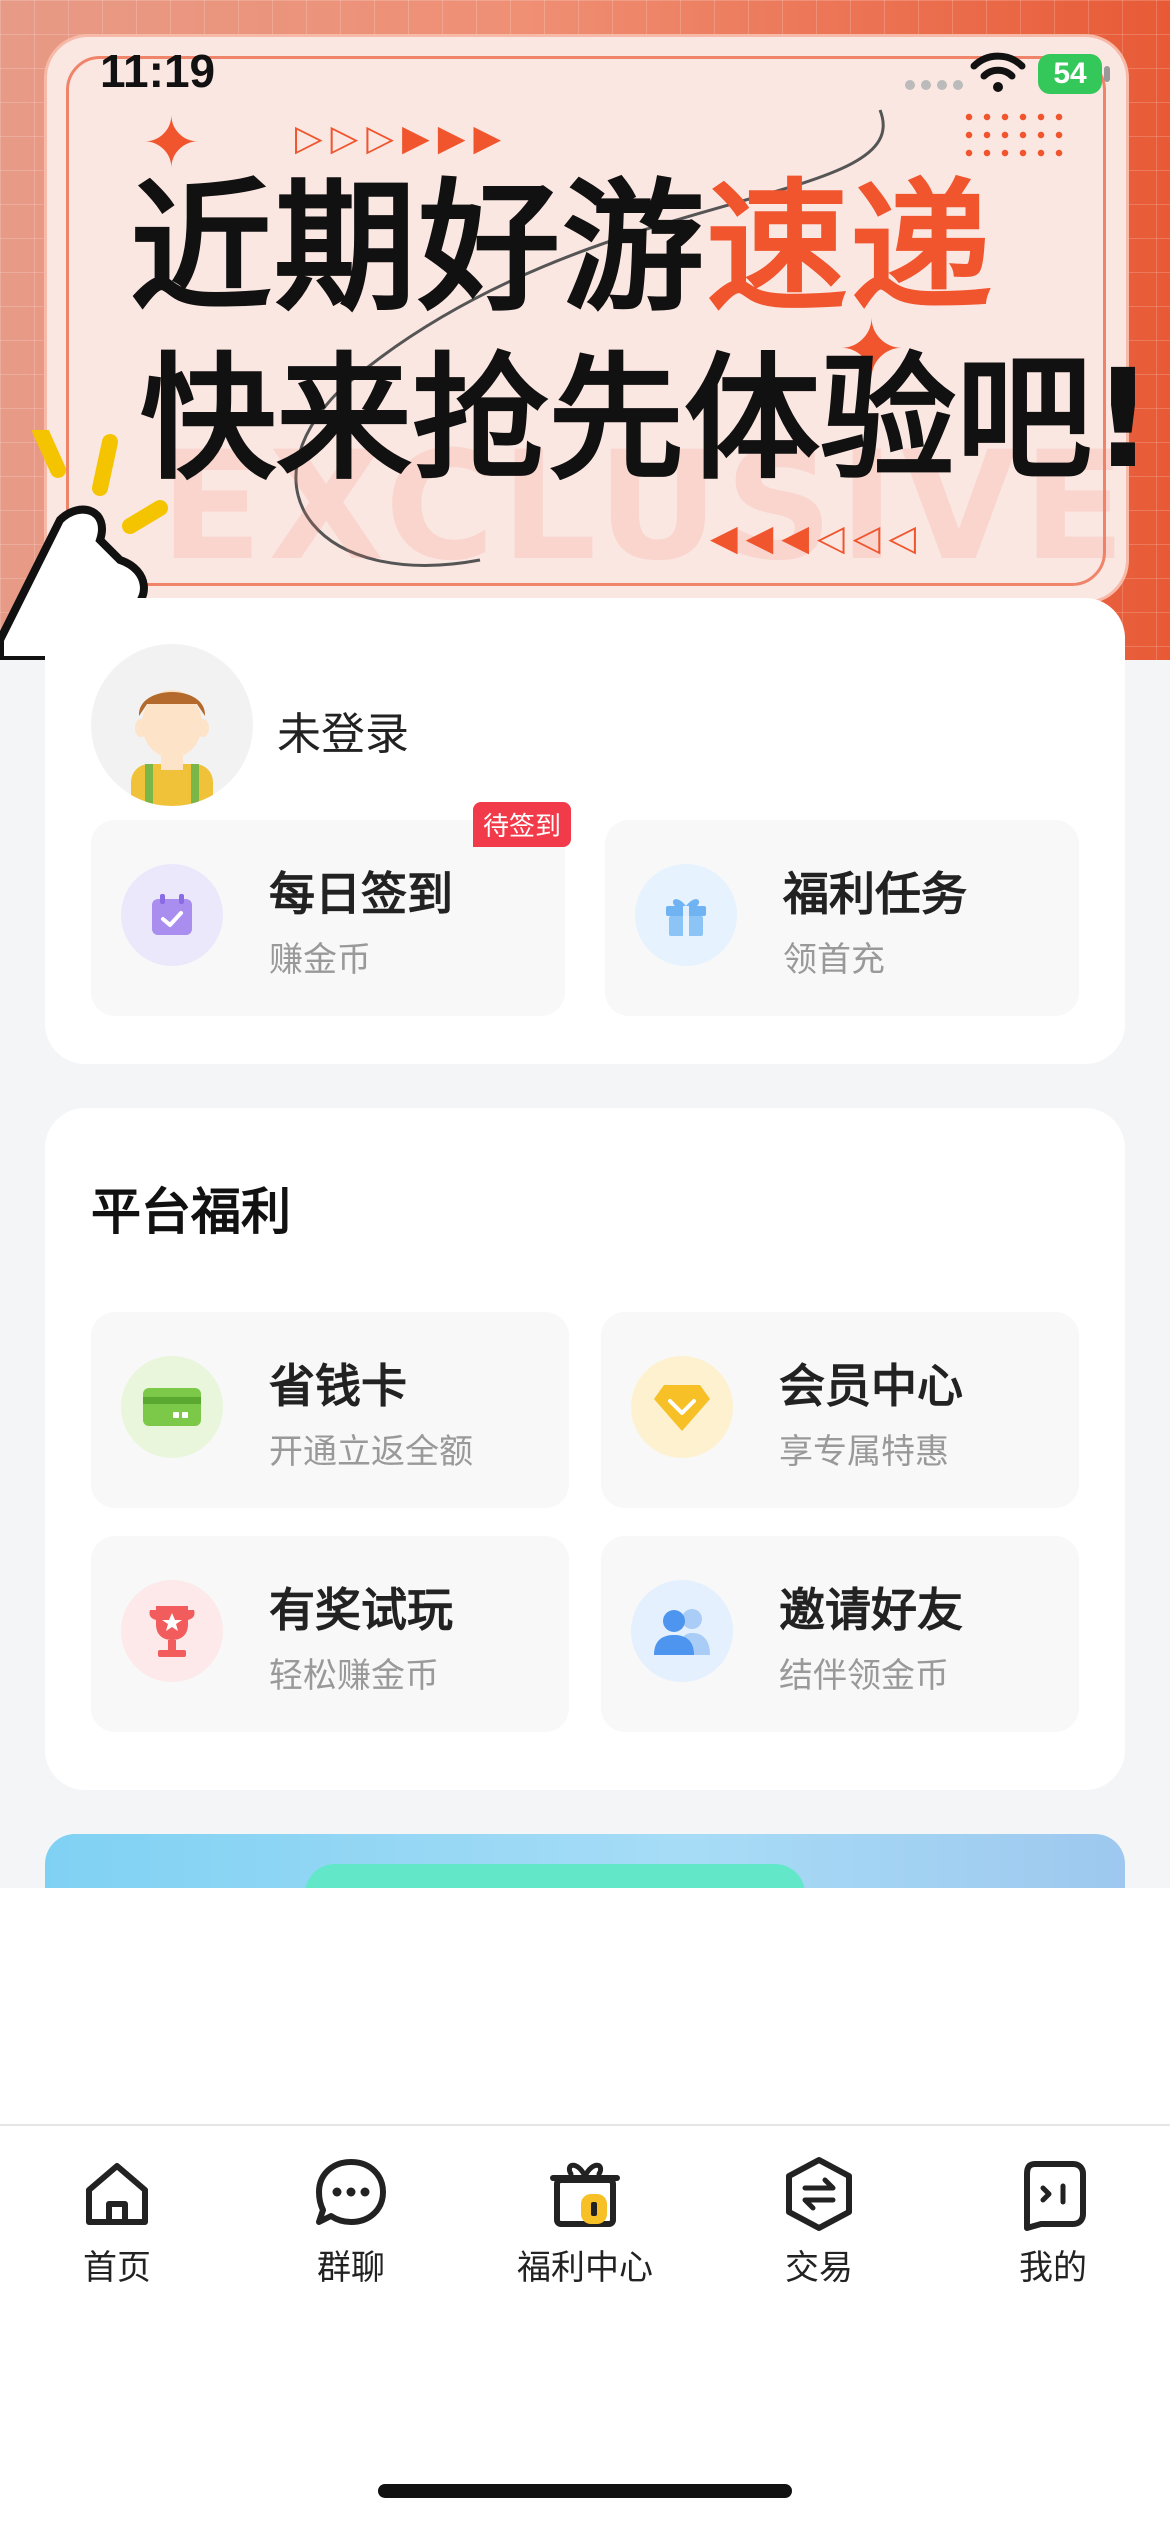 The width and height of the screenshot is (1170, 2532). Describe the element at coordinates (338, 1386) in the screenshot. I see `savings-card-title: 省钱卡` at that location.